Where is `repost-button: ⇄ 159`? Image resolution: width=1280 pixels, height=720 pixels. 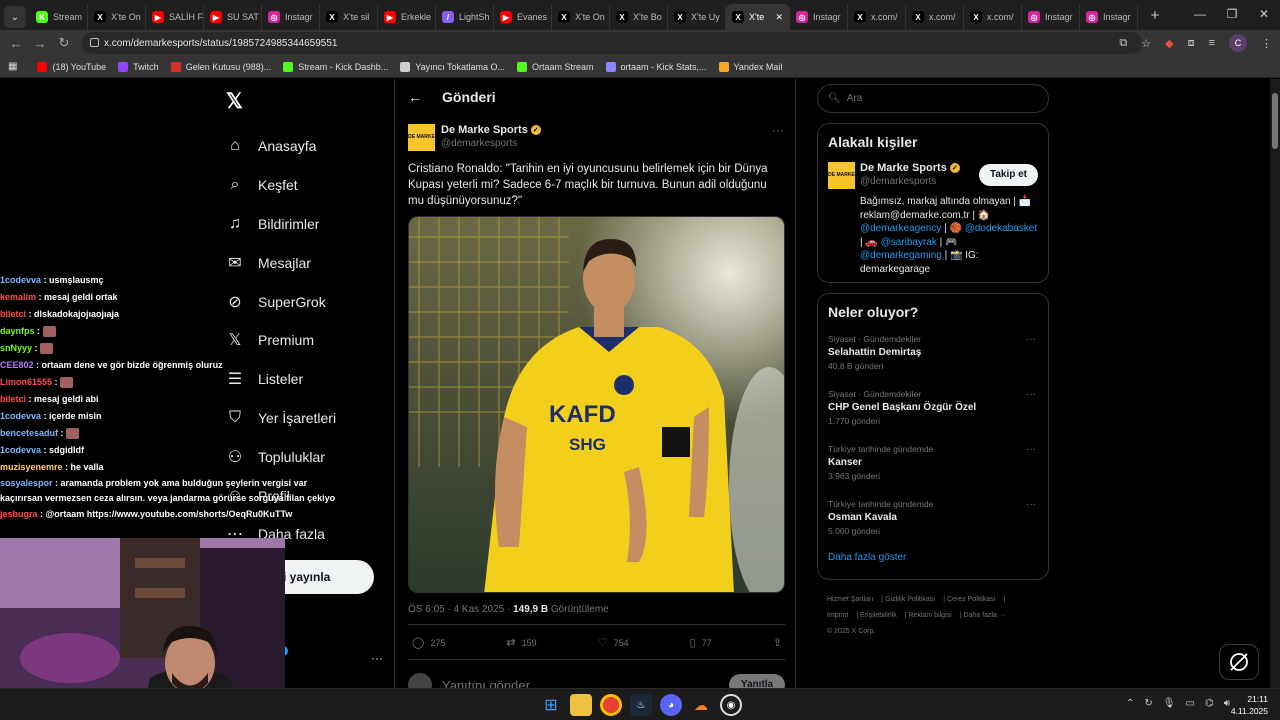
repost-button: ⇄ 159 is located at coordinates (521, 642).